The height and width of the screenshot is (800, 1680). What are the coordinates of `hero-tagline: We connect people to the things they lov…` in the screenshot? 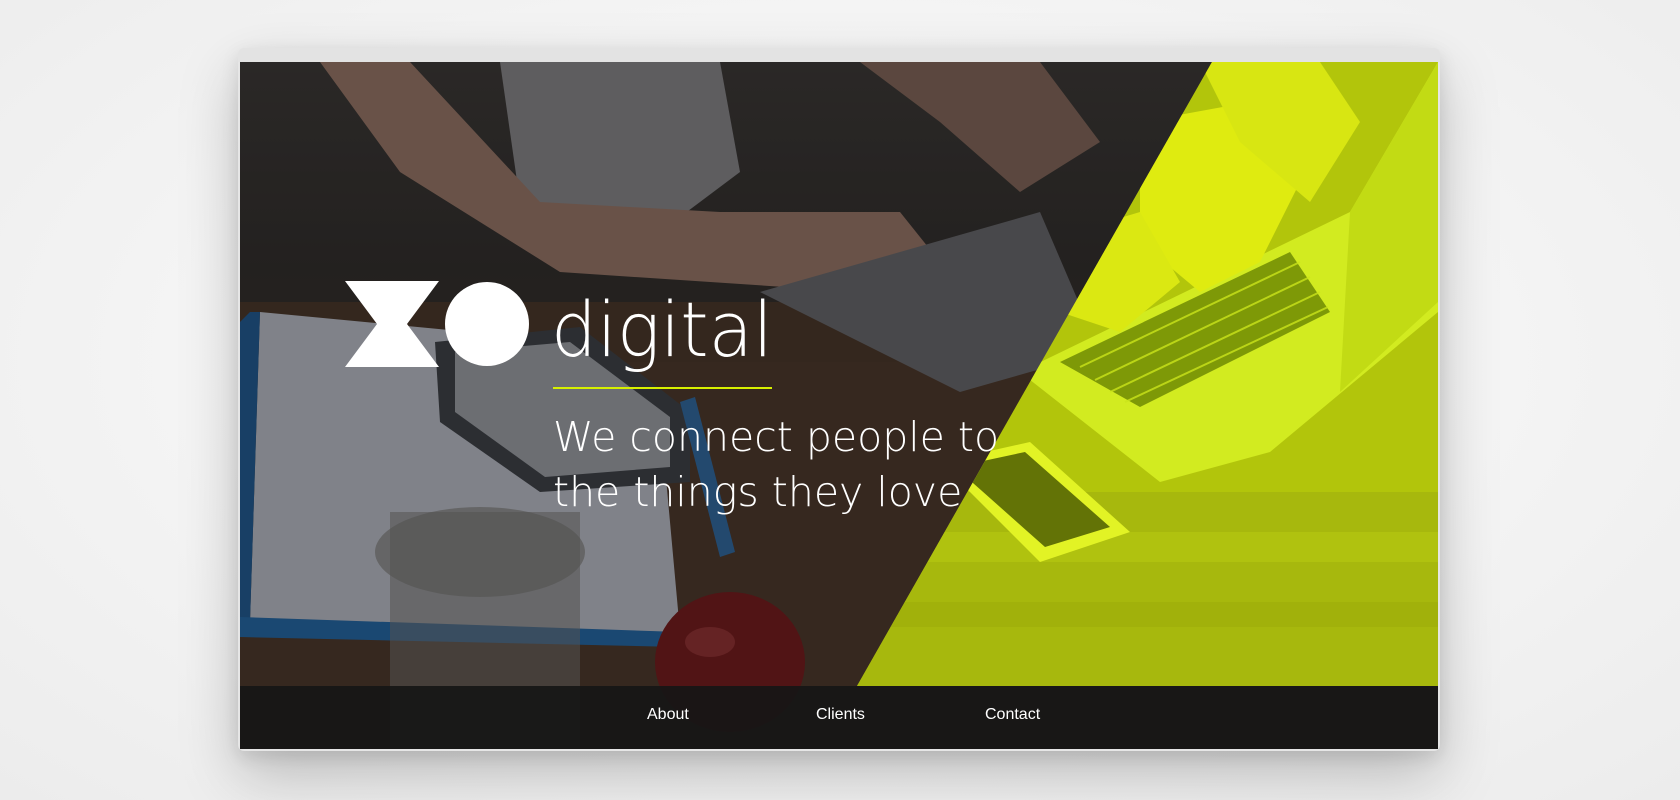 It's located at (813, 465).